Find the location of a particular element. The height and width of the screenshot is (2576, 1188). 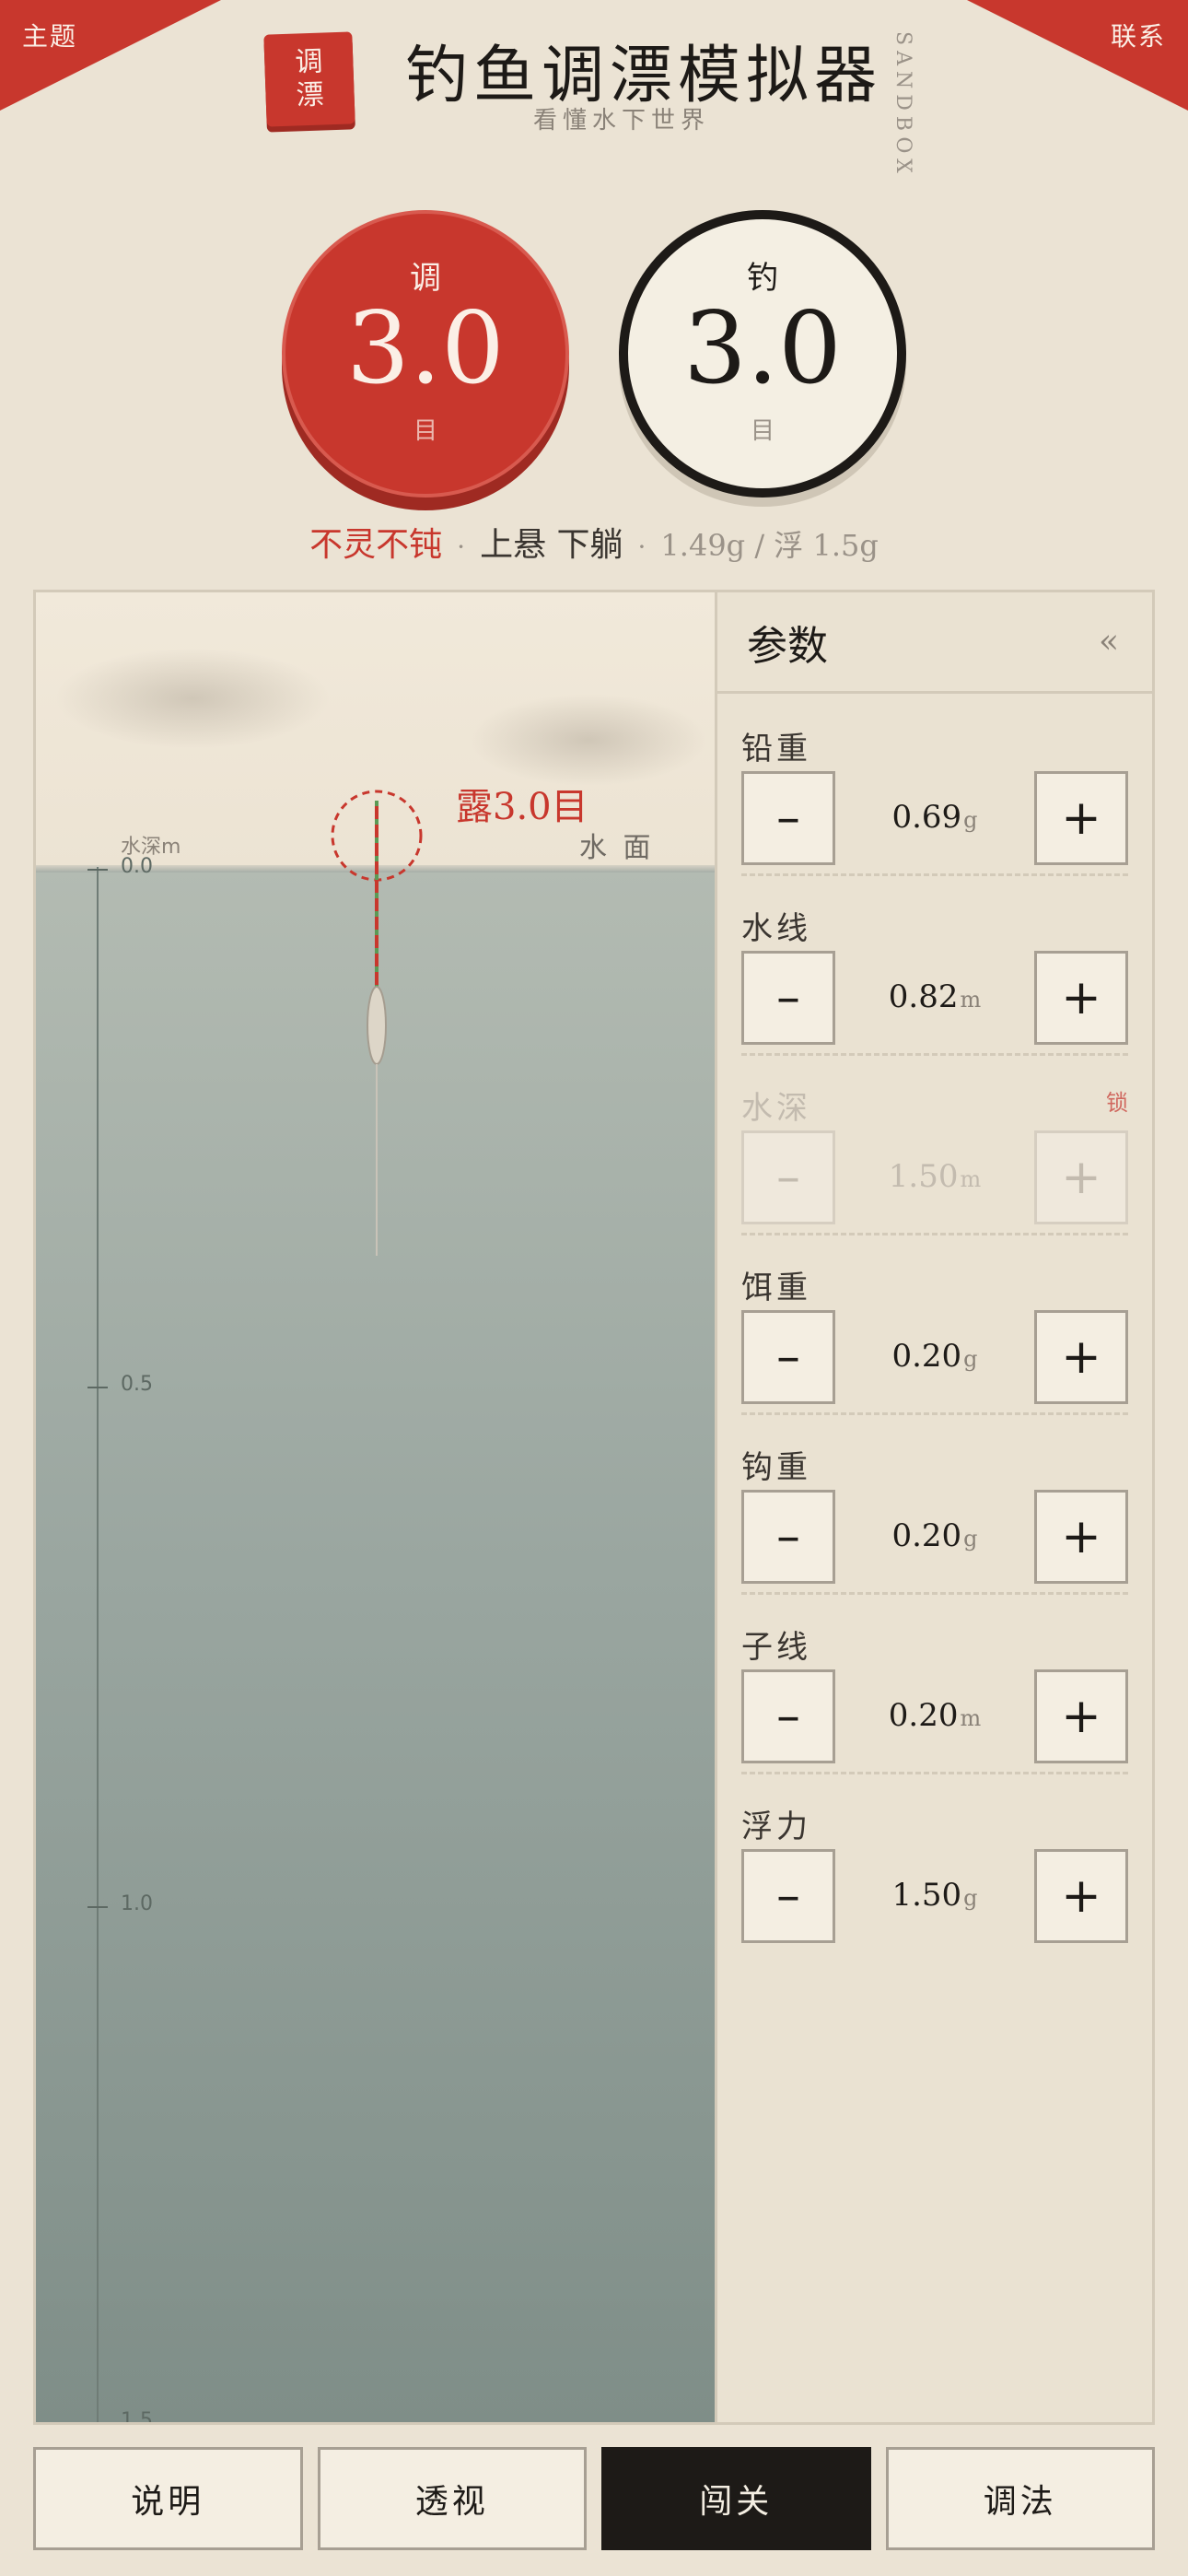

status-line: 不灵不钝 · 上悬 下躺 · 1.49g / 浮 1.5g is located at coordinates (594, 542).